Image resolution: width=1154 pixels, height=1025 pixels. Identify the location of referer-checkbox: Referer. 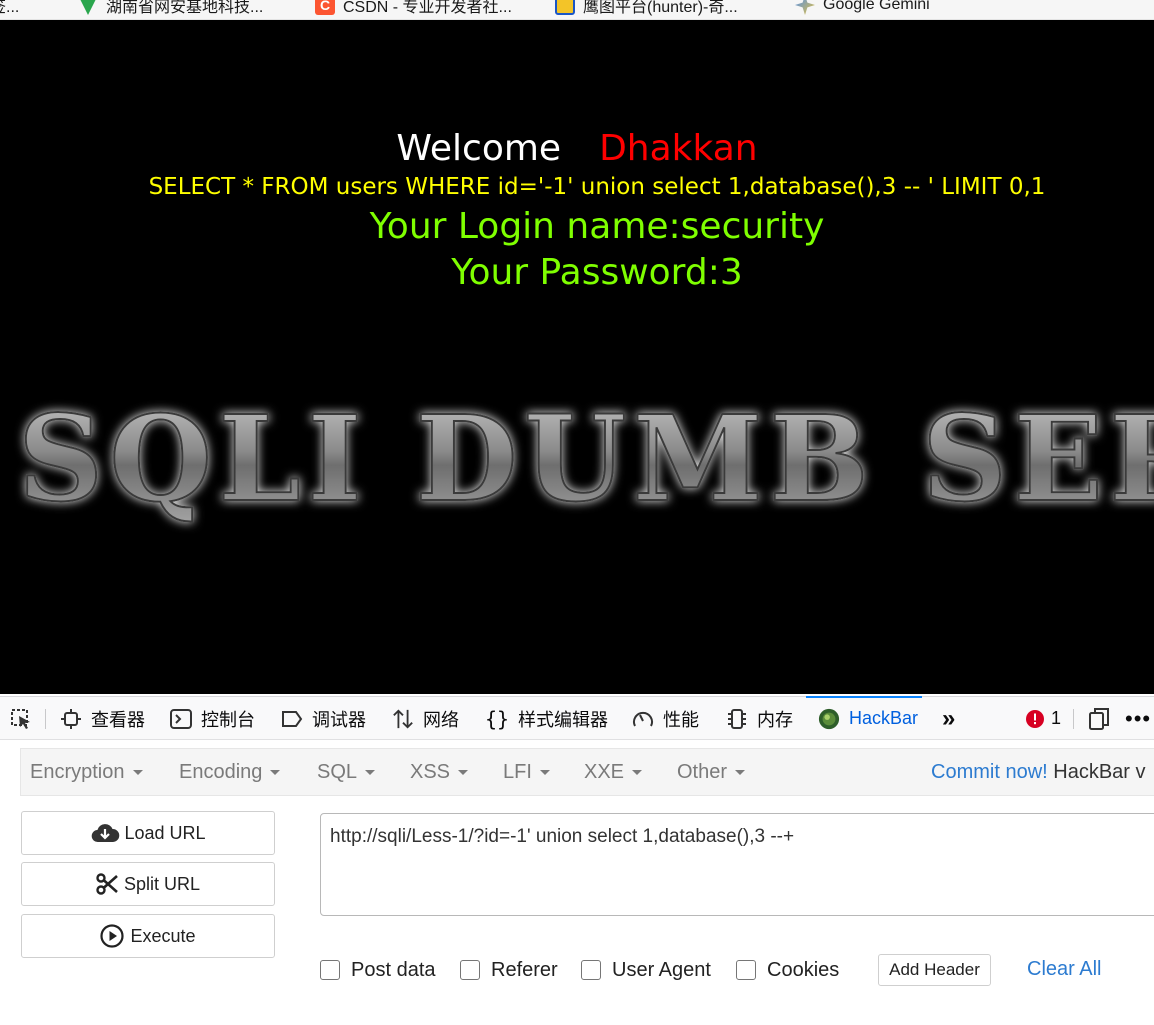
(509, 970).